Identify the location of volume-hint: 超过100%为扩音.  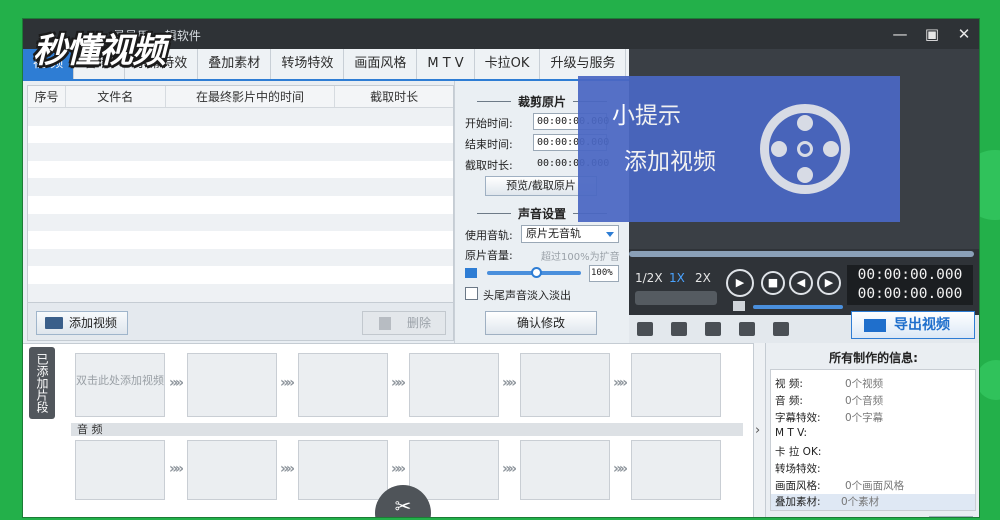
(580, 257).